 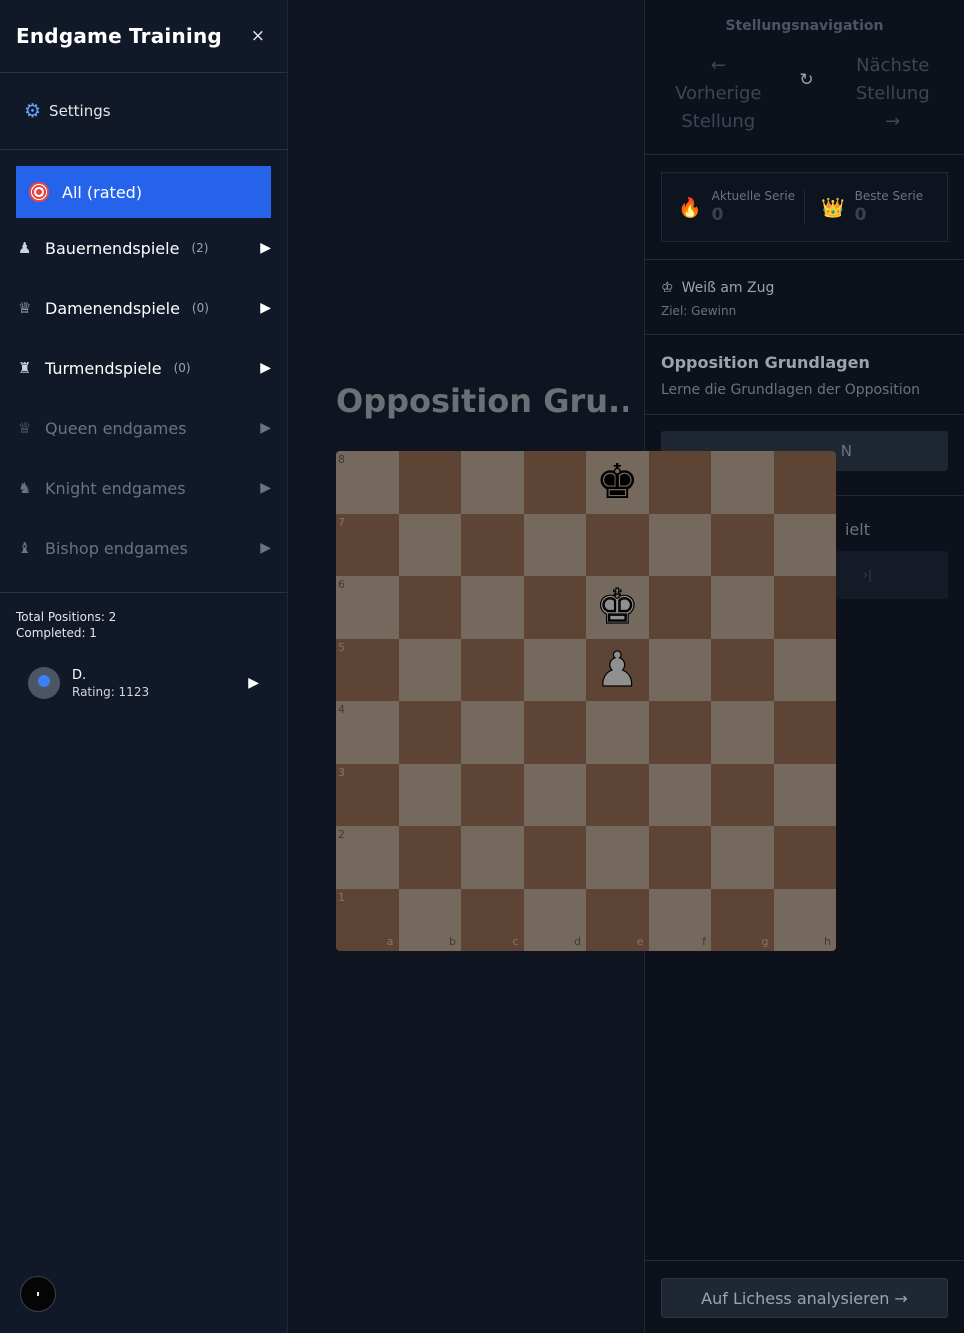 I want to click on square-c7, so click(x=492, y=544).